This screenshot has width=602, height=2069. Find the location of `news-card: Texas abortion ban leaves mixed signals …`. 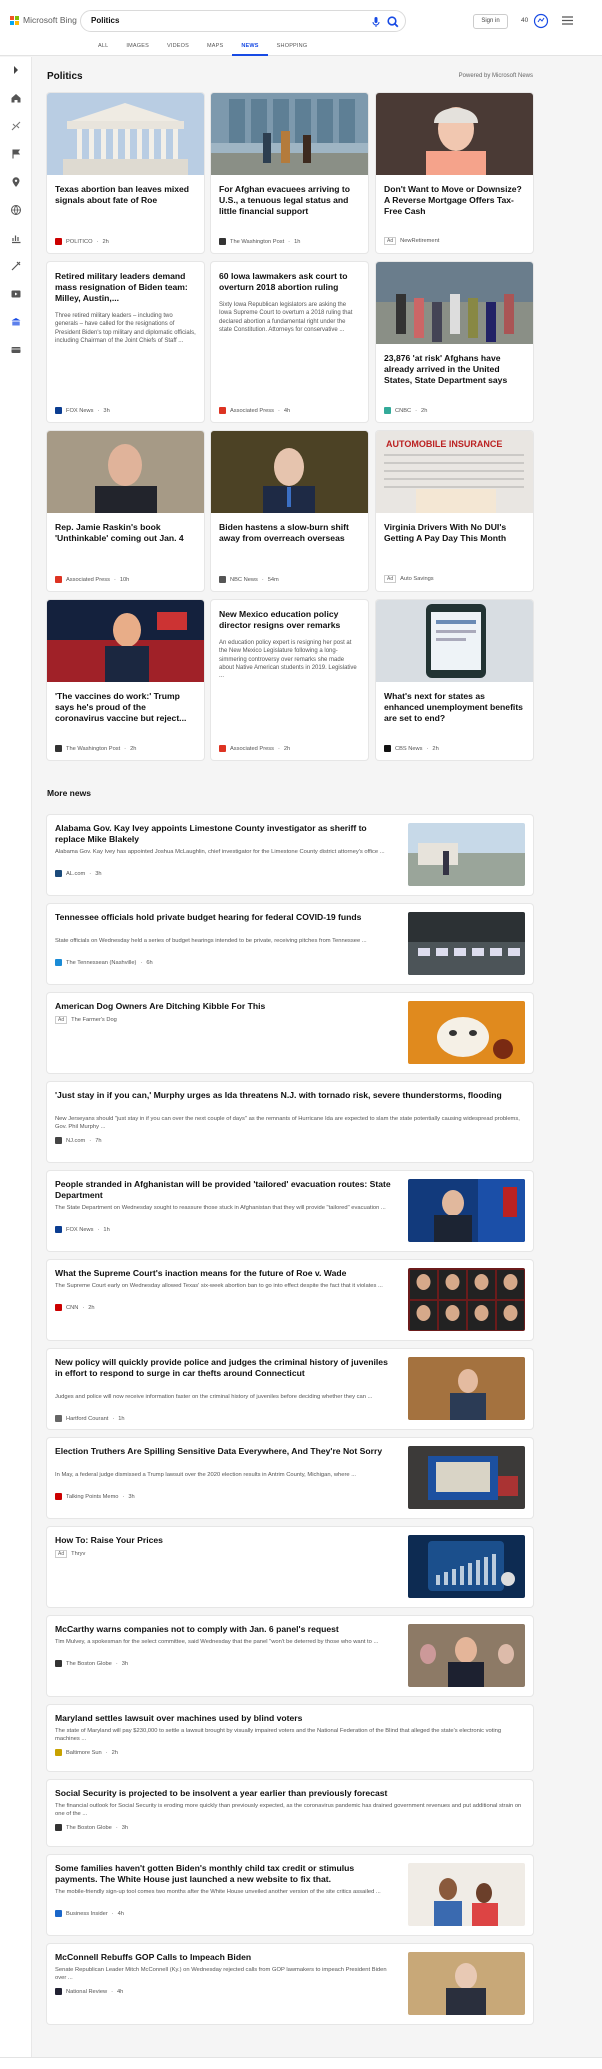

news-card: Texas abortion ban leaves mixed signals … is located at coordinates (125, 173).